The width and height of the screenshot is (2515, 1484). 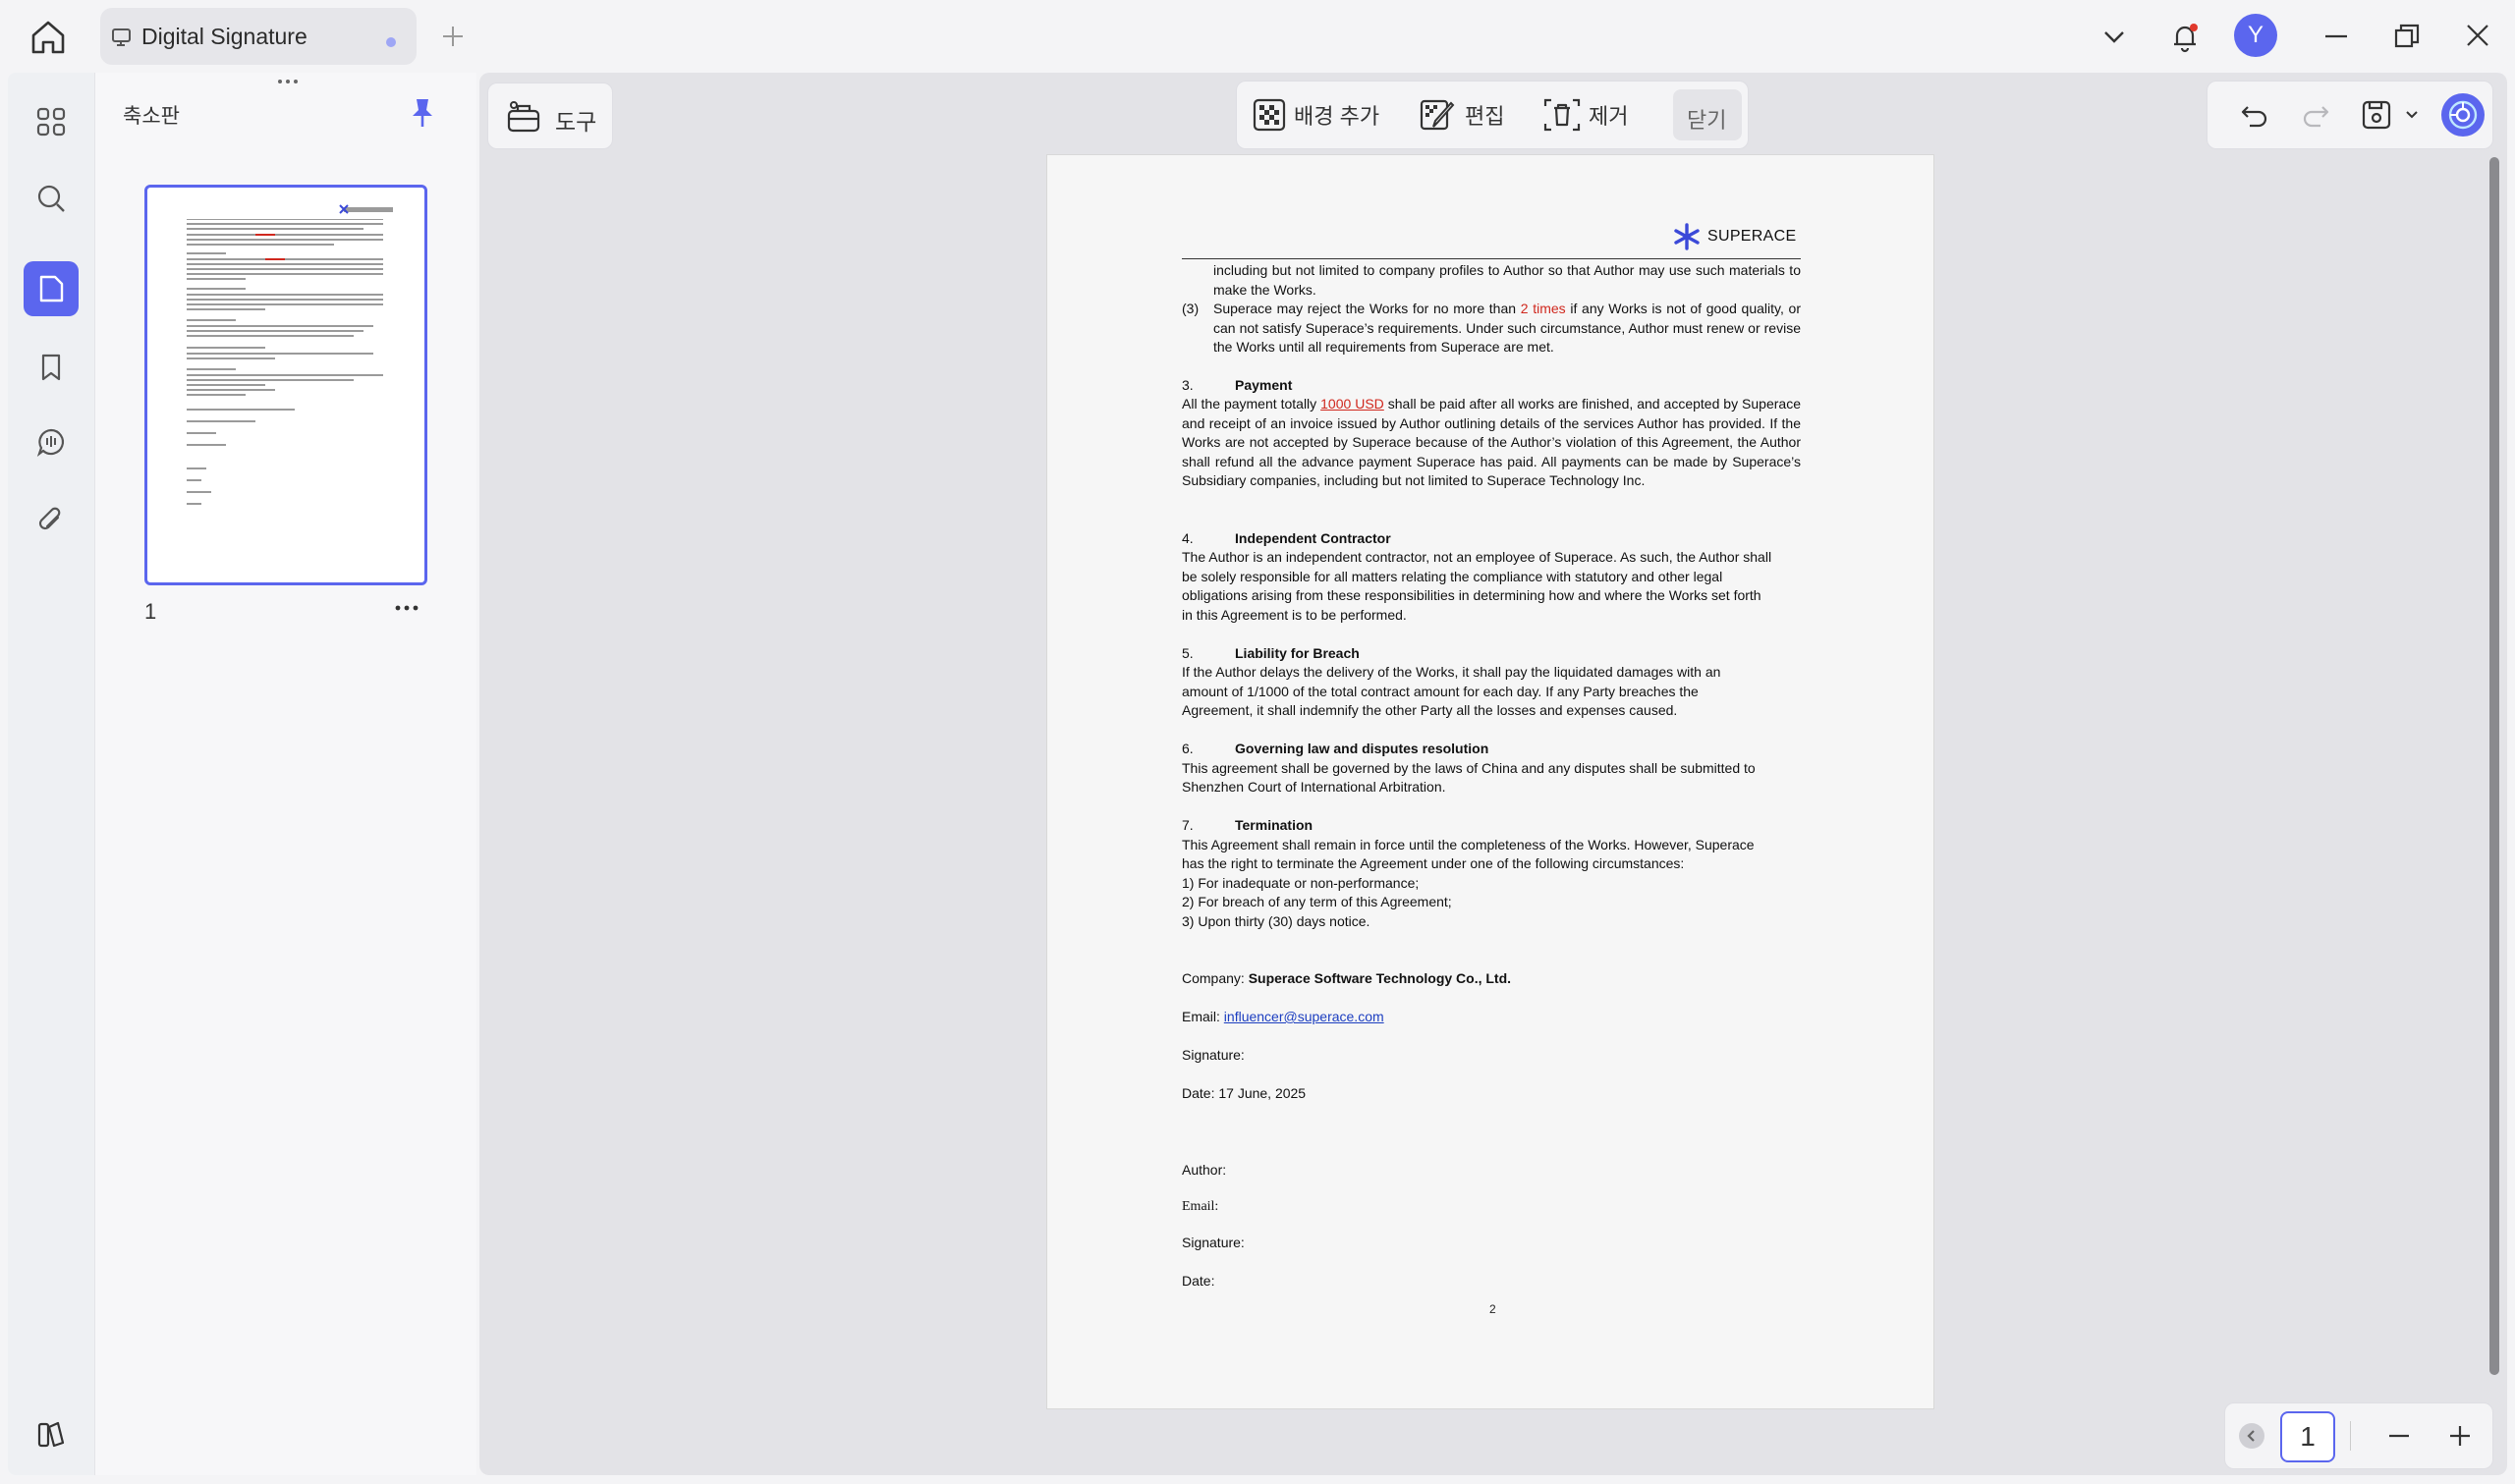 What do you see at coordinates (51, 774) in the screenshot?
I see `left-icon-rail` at bounding box center [51, 774].